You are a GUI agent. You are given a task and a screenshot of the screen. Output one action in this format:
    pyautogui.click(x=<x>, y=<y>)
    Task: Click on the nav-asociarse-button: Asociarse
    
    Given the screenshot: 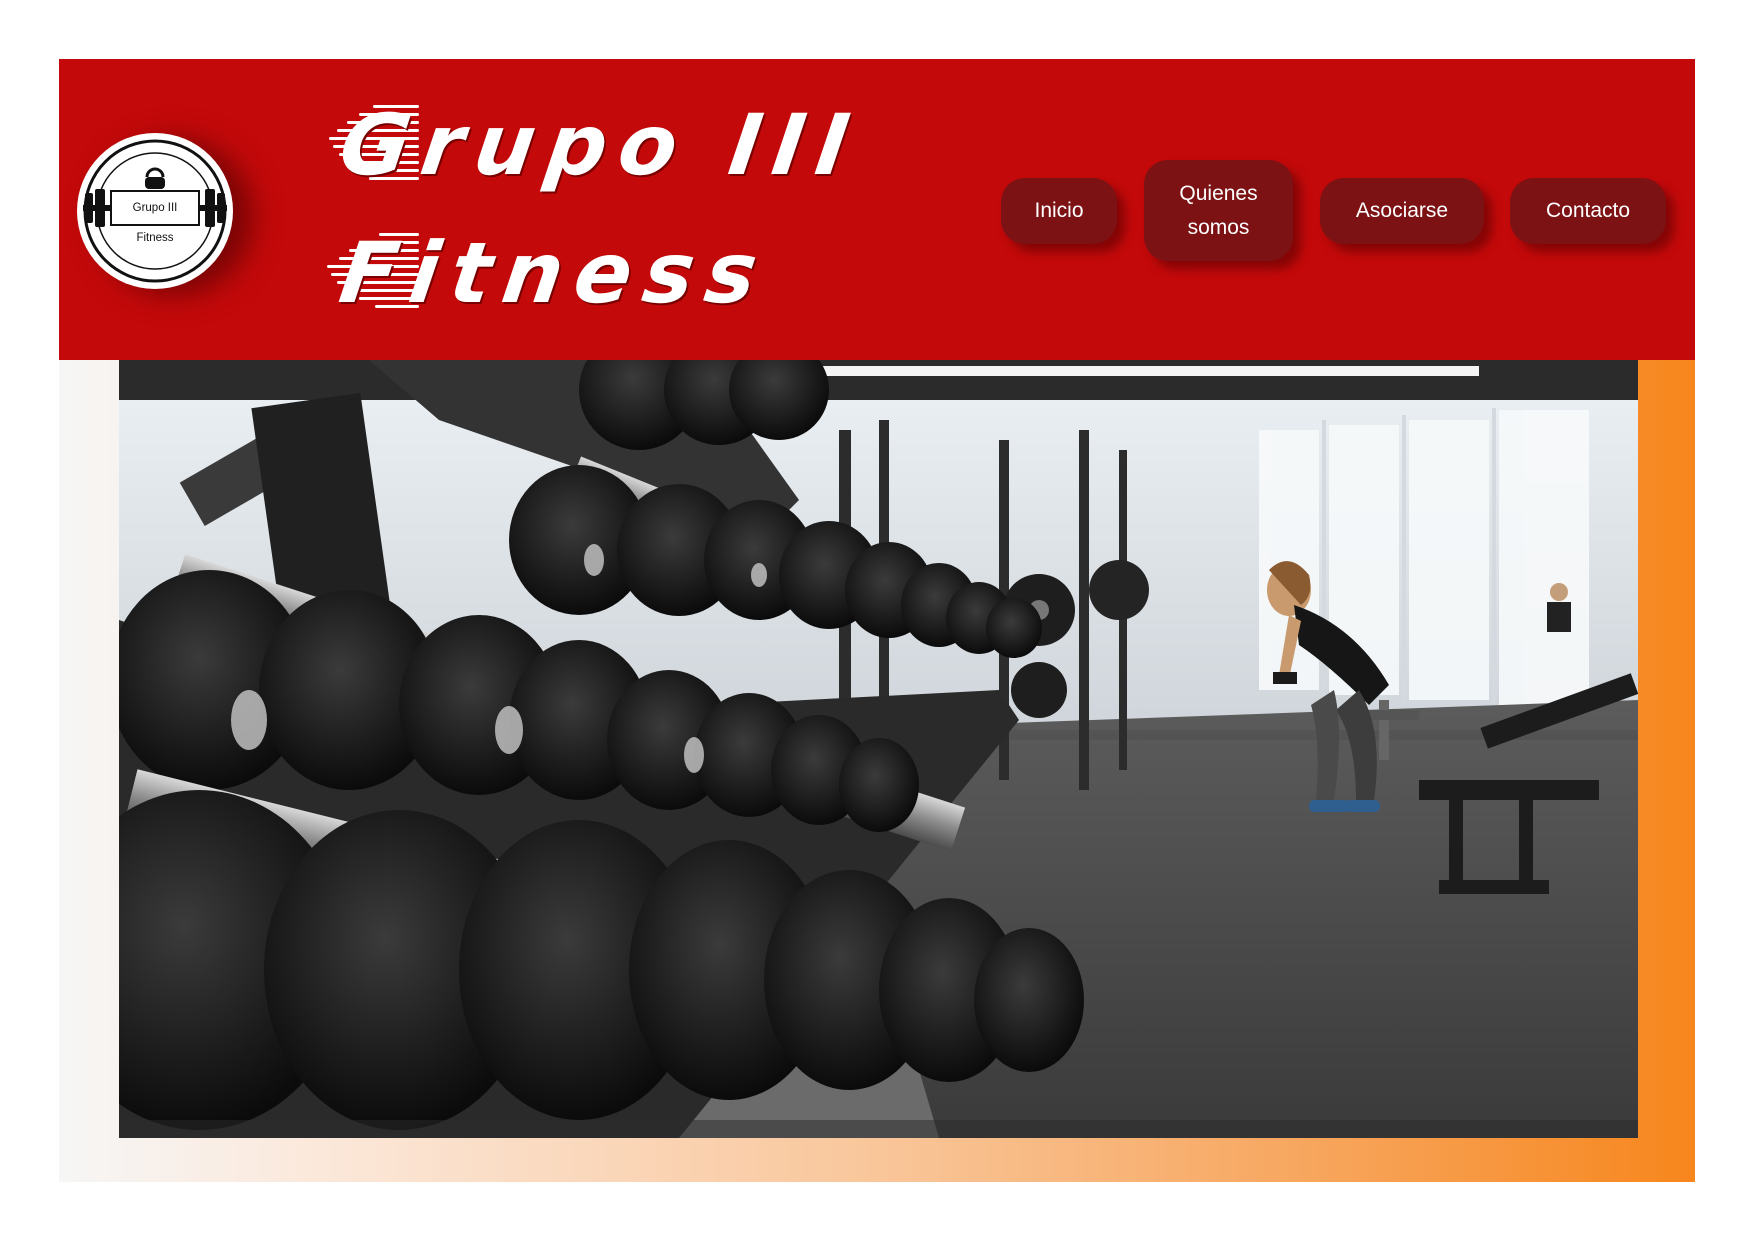 What is the action you would take?
    pyautogui.click(x=1402, y=211)
    